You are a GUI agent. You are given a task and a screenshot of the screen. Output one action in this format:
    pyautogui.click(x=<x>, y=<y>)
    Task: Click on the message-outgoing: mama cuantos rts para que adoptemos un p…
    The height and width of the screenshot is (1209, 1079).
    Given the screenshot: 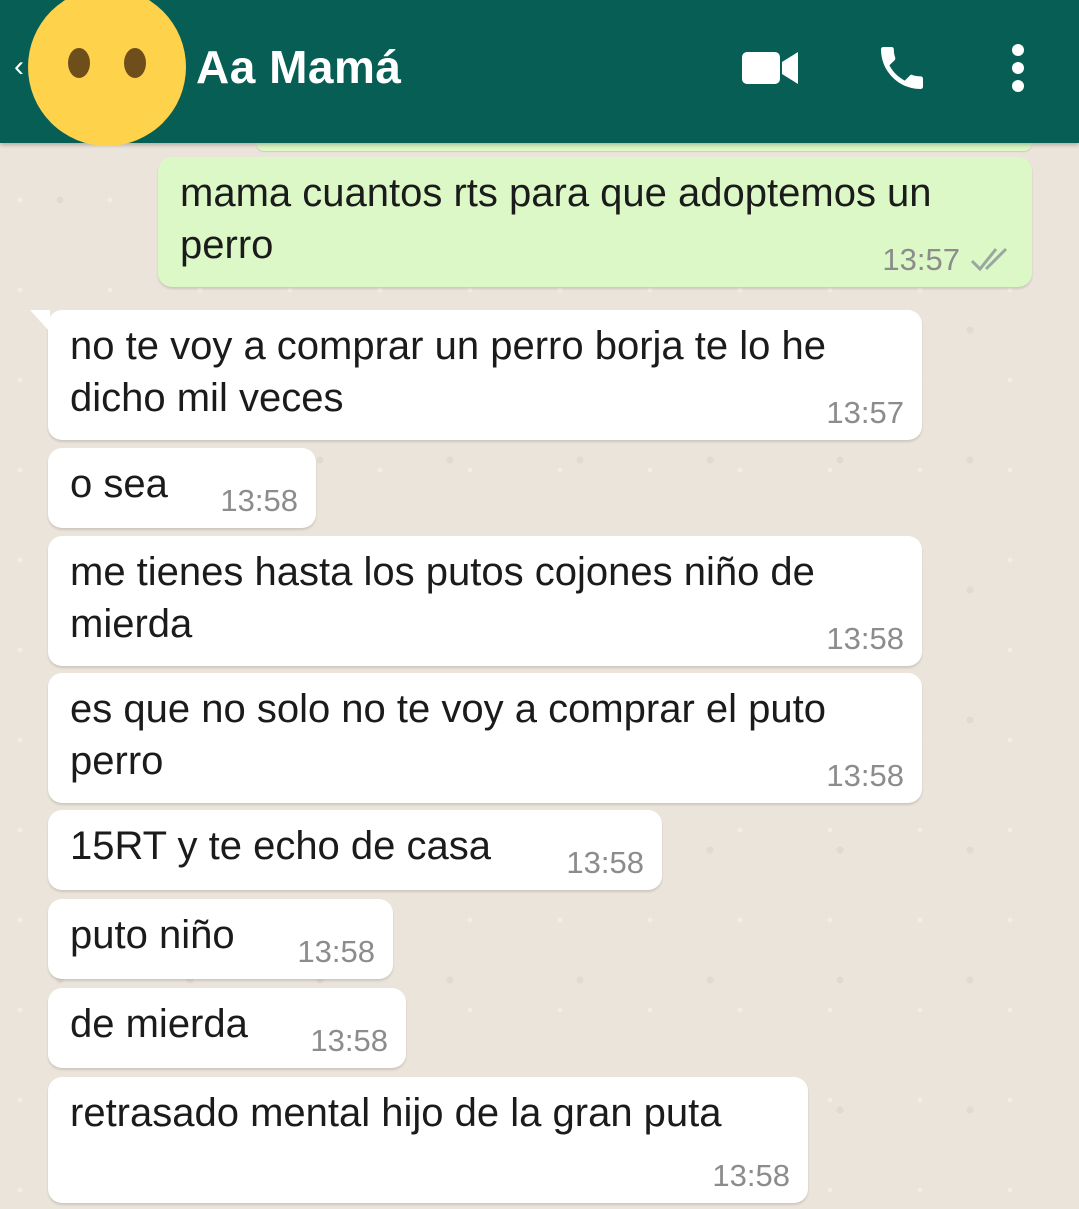 What is the action you would take?
    pyautogui.click(x=595, y=222)
    